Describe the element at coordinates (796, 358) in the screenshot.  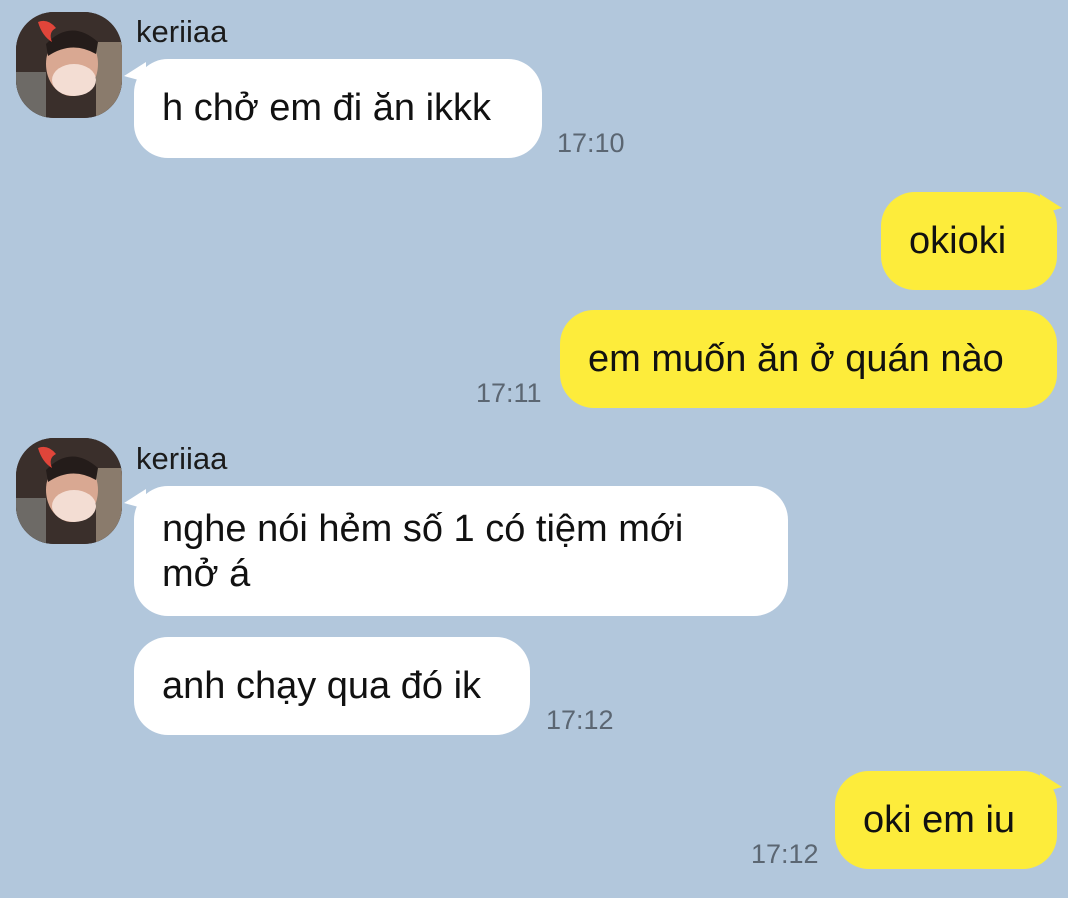
I see `message-text: em muốn ăn ở quán nào` at that location.